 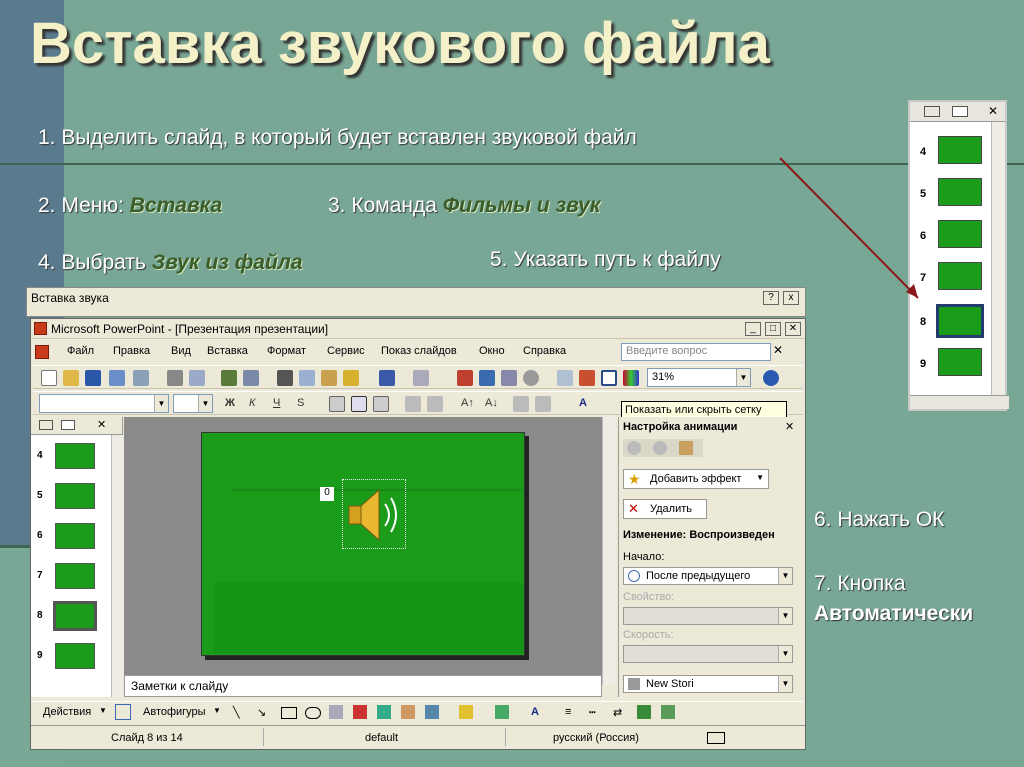 I want to click on sound-object, so click(x=374, y=514).